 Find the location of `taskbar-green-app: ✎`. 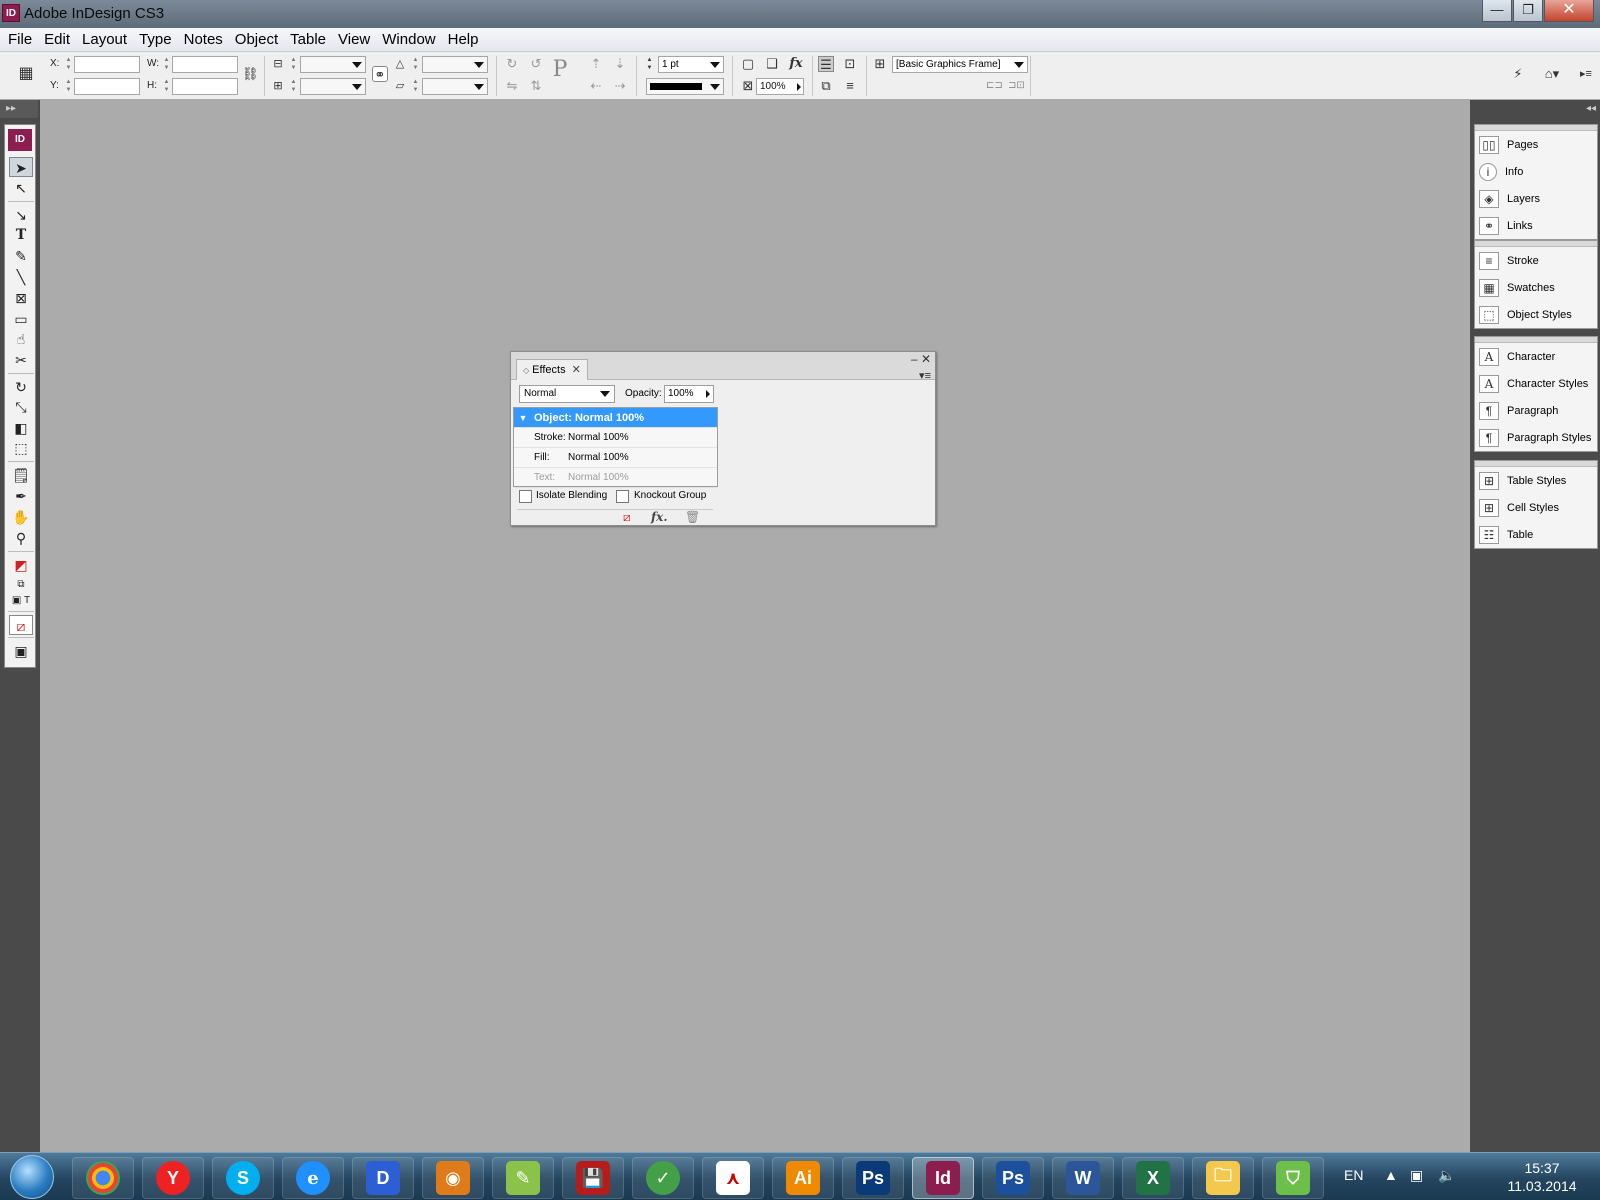

taskbar-green-app: ✎ is located at coordinates (523, 1178).